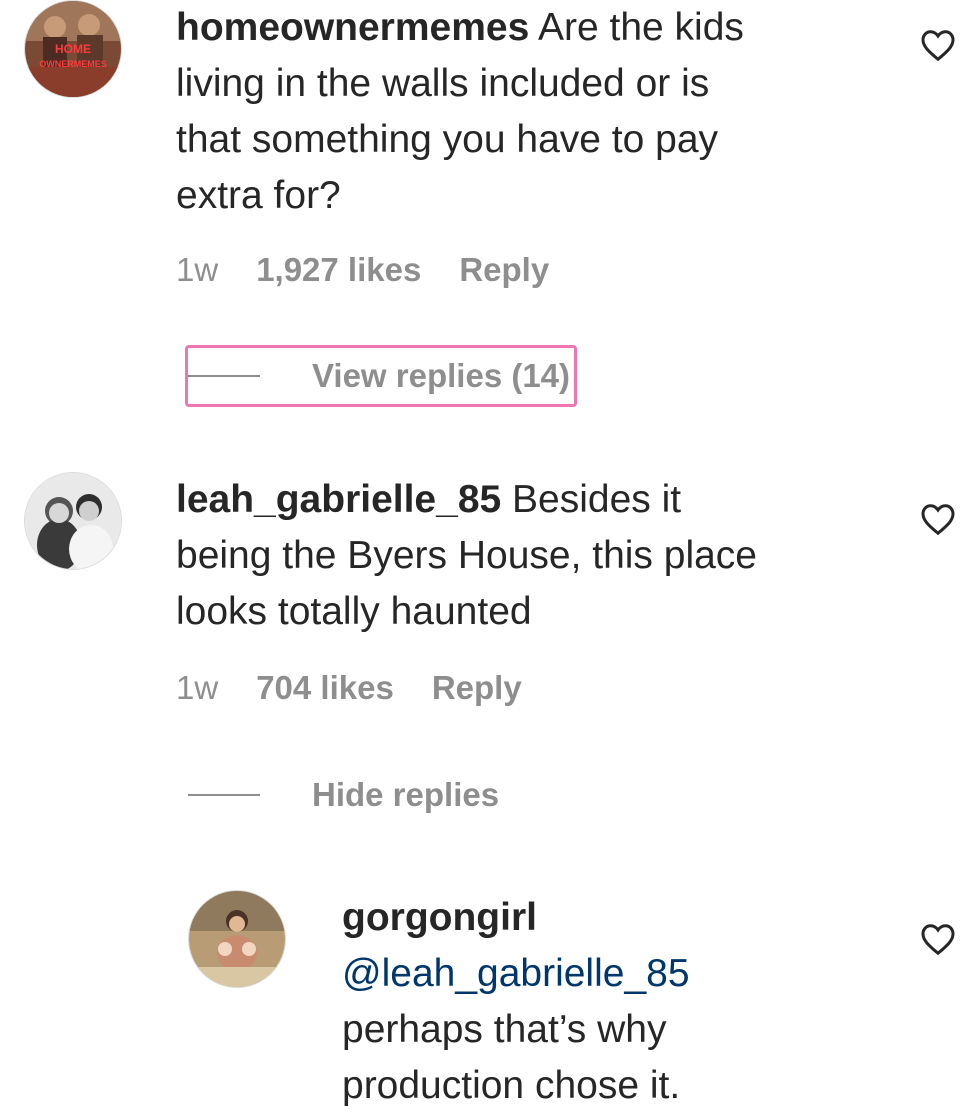 Image resolution: width=980 pixels, height=1118 pixels. I want to click on comment-likes: 704 likes, so click(325, 688).